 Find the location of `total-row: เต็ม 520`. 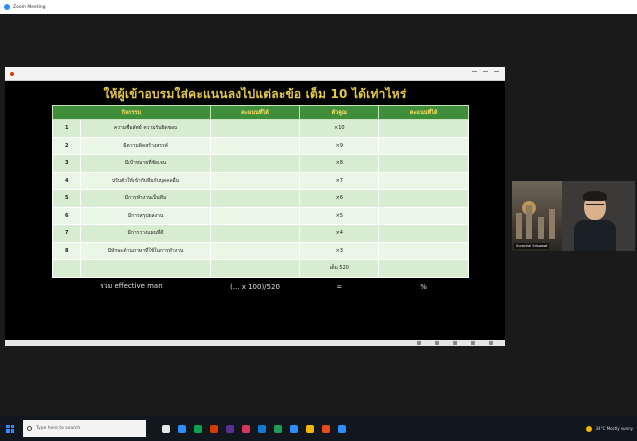

total-row: เต็ม 520 is located at coordinates (260, 268).